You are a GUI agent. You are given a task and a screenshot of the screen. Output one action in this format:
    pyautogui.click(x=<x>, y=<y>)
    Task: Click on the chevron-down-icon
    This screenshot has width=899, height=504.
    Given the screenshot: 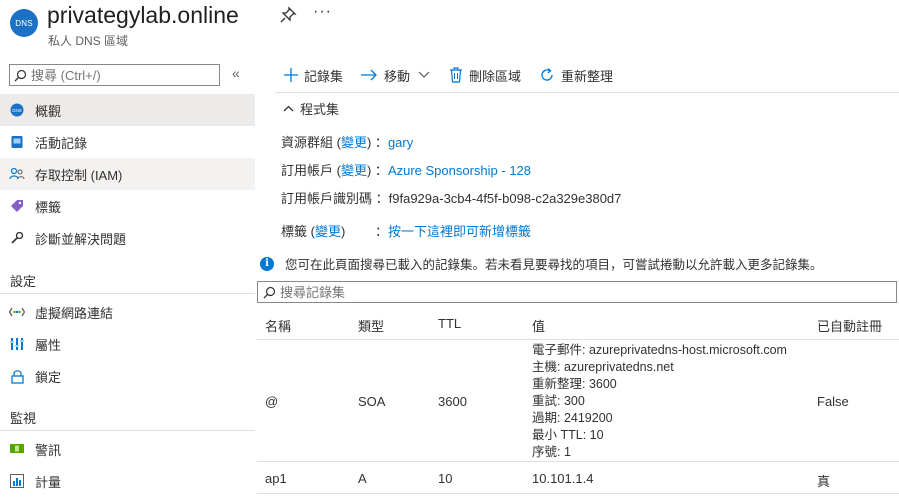 What is the action you would take?
    pyautogui.click(x=424, y=74)
    